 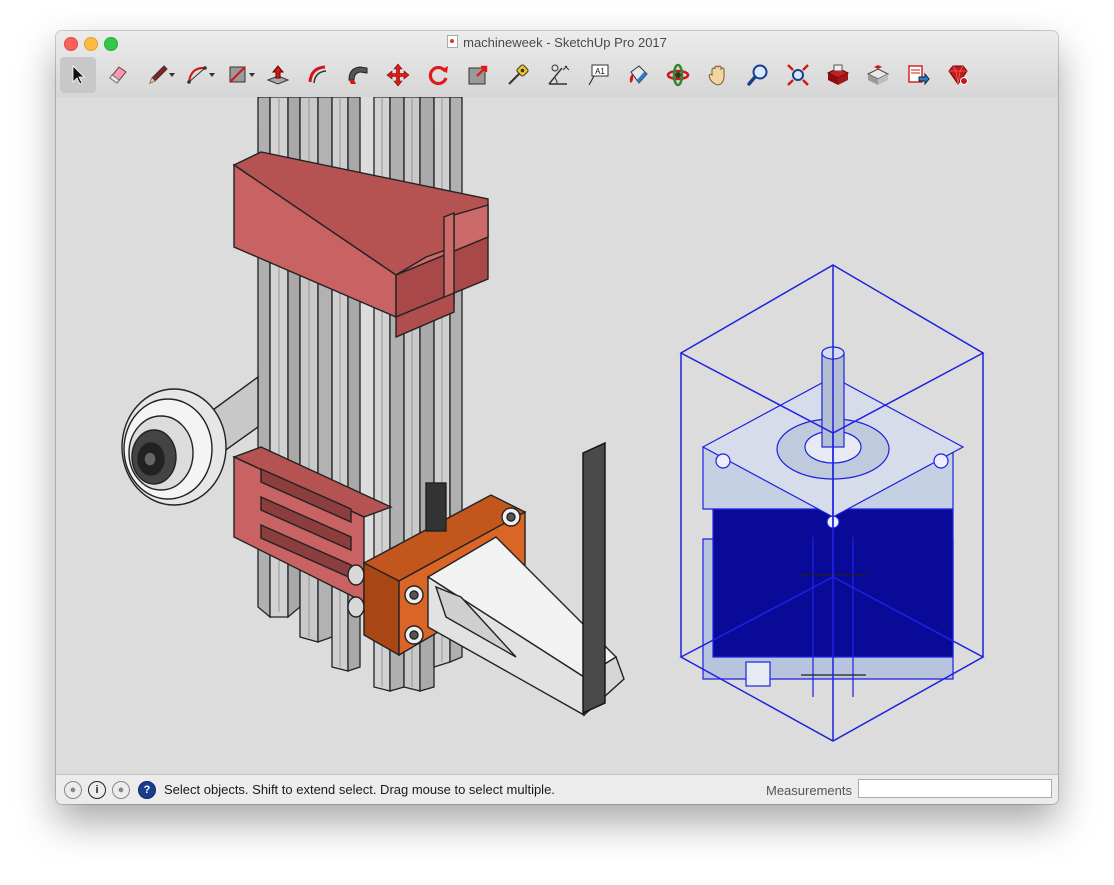 I want to click on main-toolbar: A1, so click(x=520, y=75).